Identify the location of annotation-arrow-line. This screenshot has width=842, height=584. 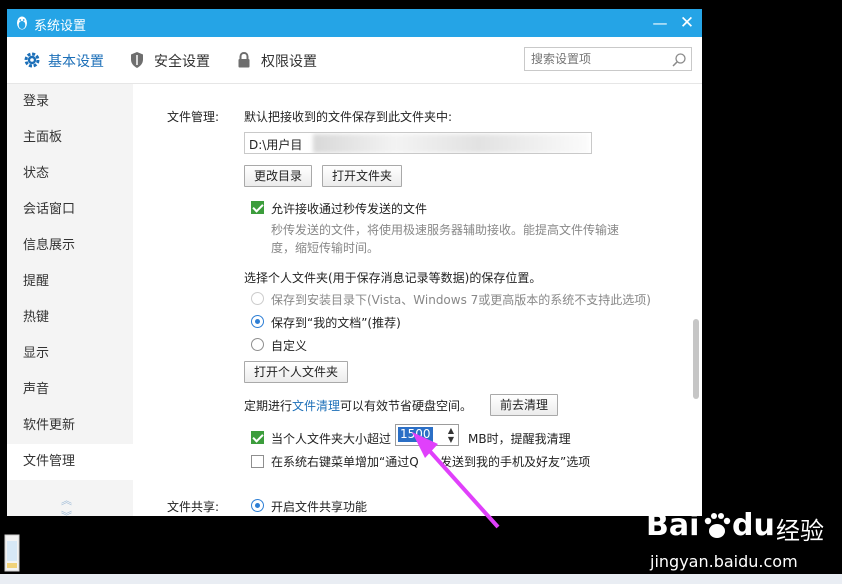
(462, 487).